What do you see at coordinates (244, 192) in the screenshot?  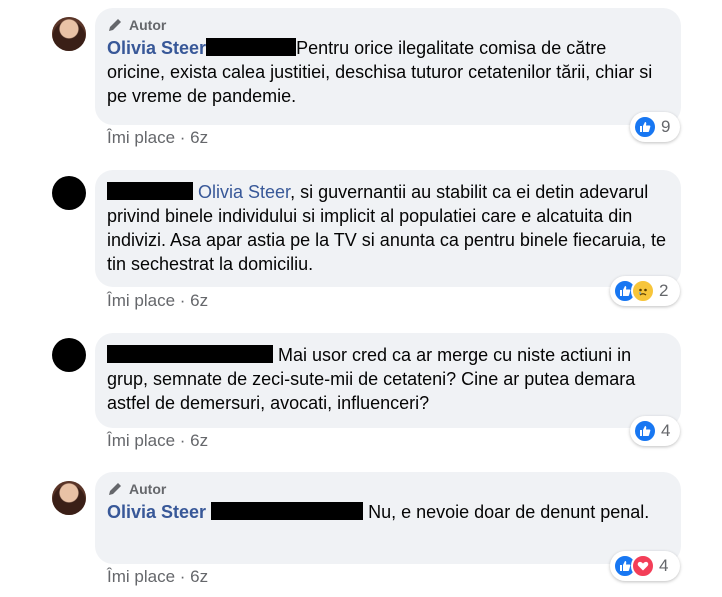 I see `mention-link: Olivia Steer` at bounding box center [244, 192].